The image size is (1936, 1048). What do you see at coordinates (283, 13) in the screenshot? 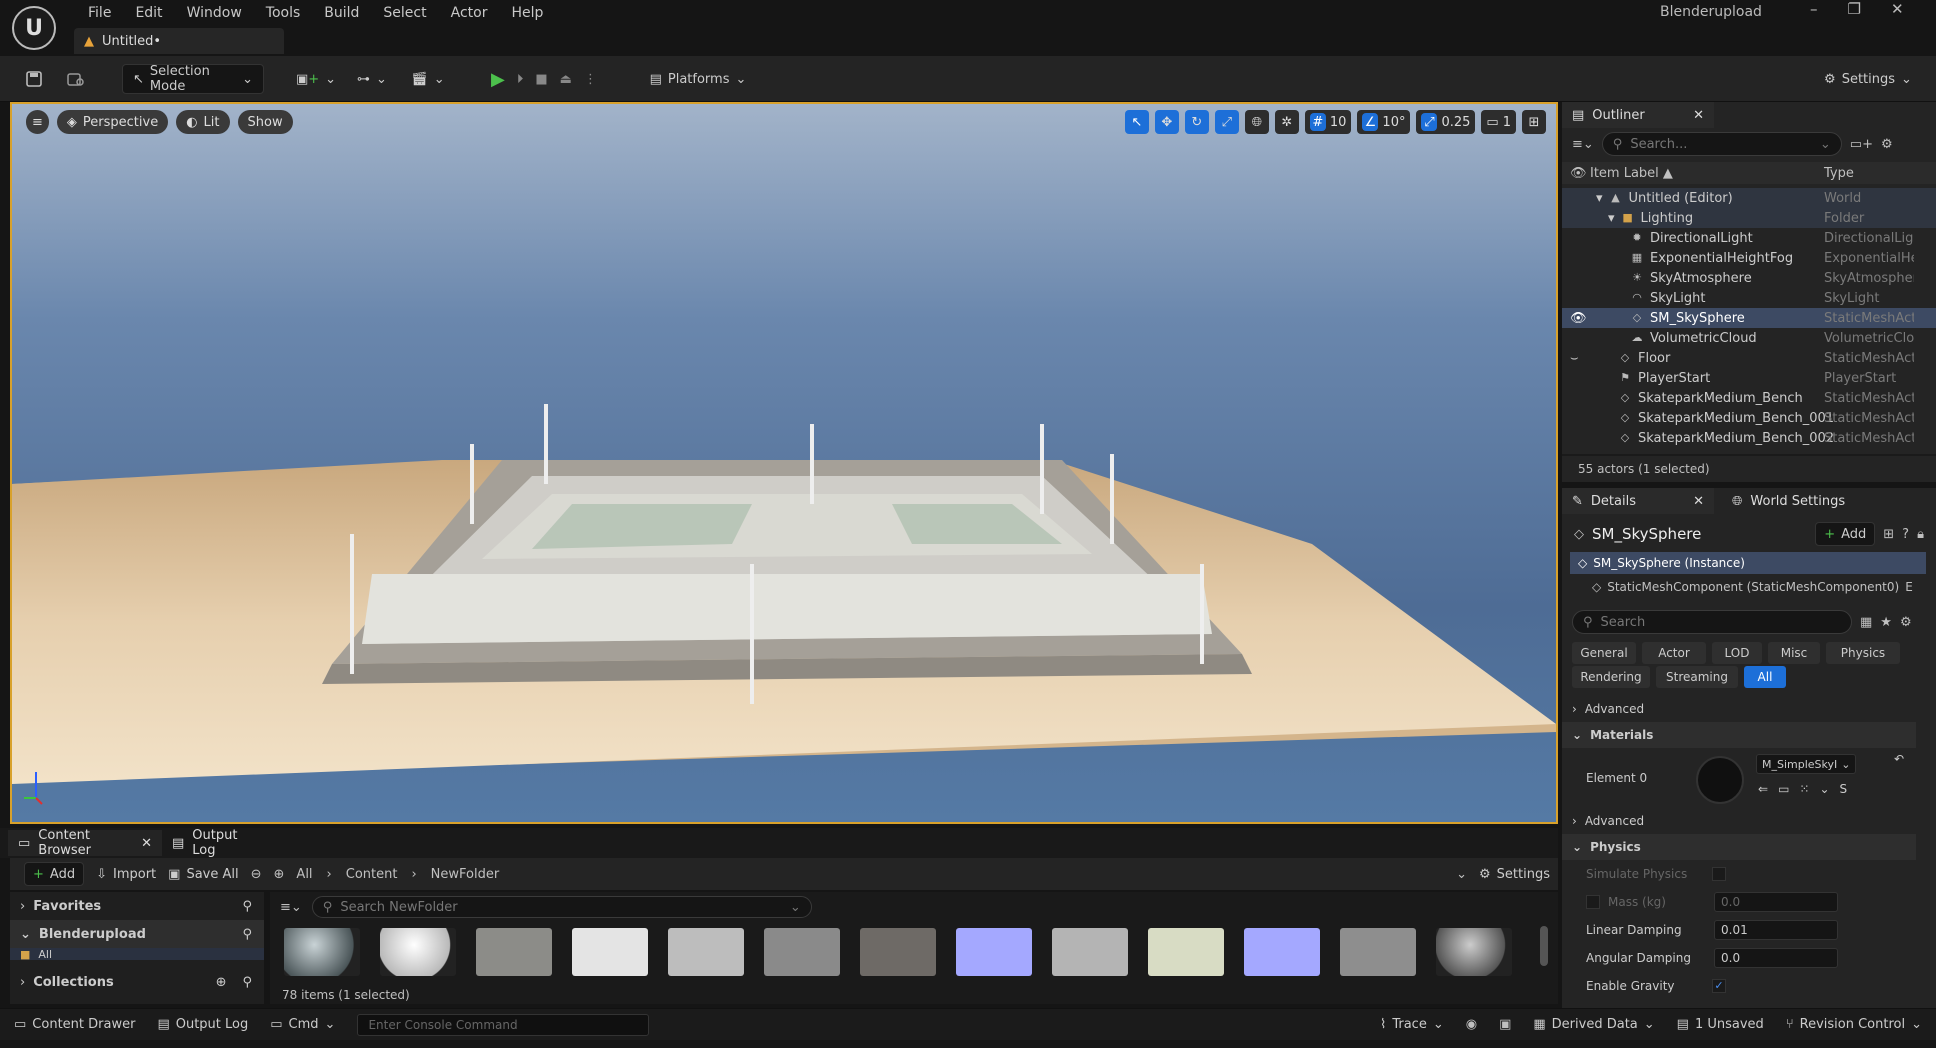
I see `menu-tools: Tools` at bounding box center [283, 13].